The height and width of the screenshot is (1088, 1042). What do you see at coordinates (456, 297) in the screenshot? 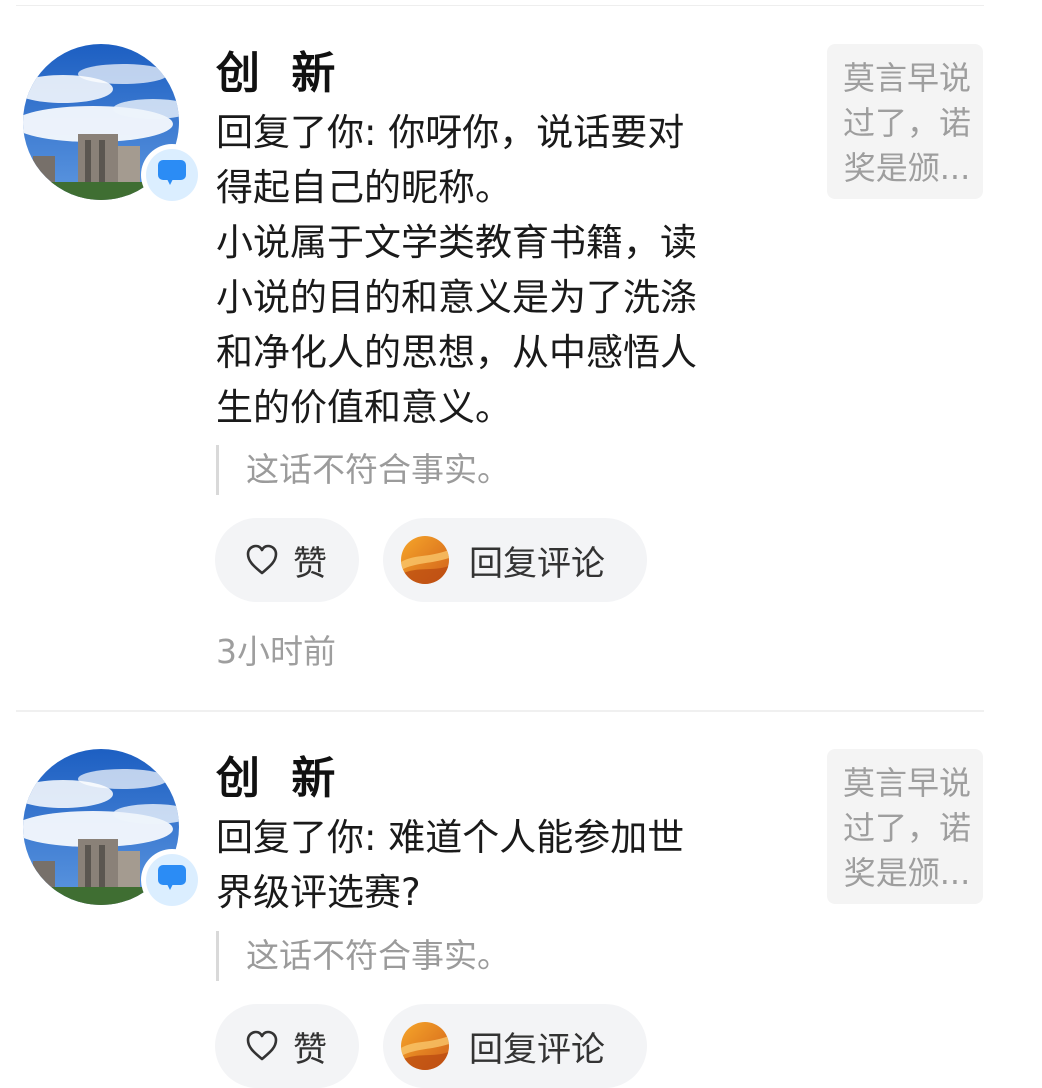
I see `reply-line: 小说的目的和意义是为了洗涤` at bounding box center [456, 297].